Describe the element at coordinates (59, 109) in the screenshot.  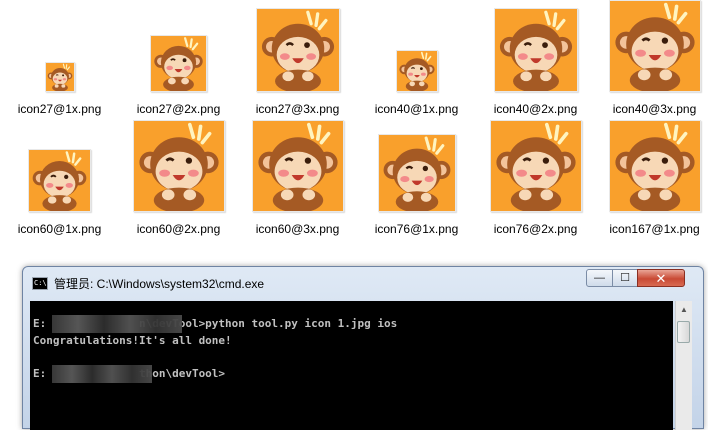
I see `file-name: icon27@1x.png` at that location.